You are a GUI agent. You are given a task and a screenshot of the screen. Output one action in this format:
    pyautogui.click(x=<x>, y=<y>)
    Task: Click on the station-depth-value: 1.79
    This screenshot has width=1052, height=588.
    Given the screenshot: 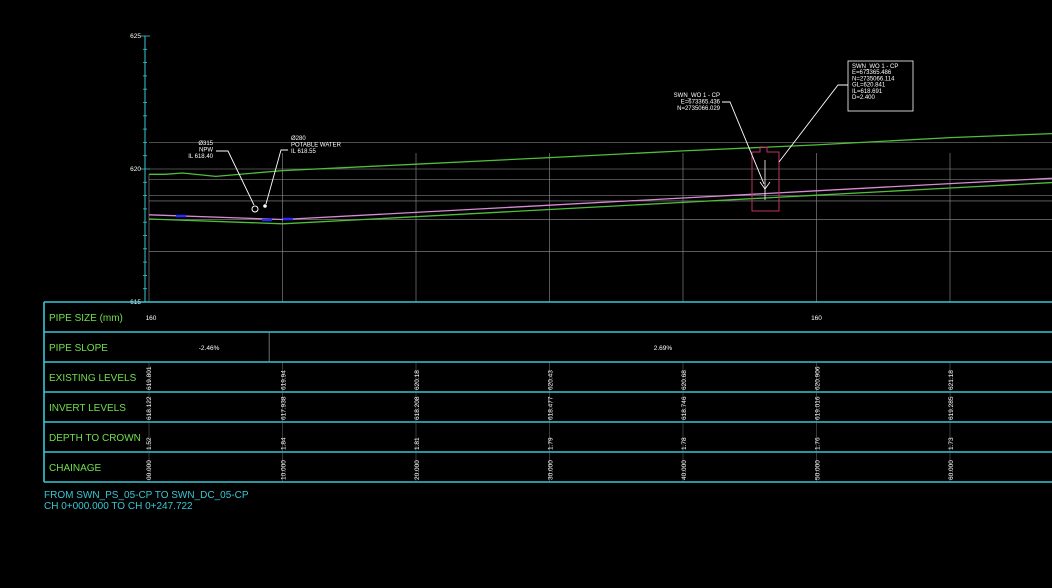 What is the action you would take?
    pyautogui.click(x=551, y=443)
    